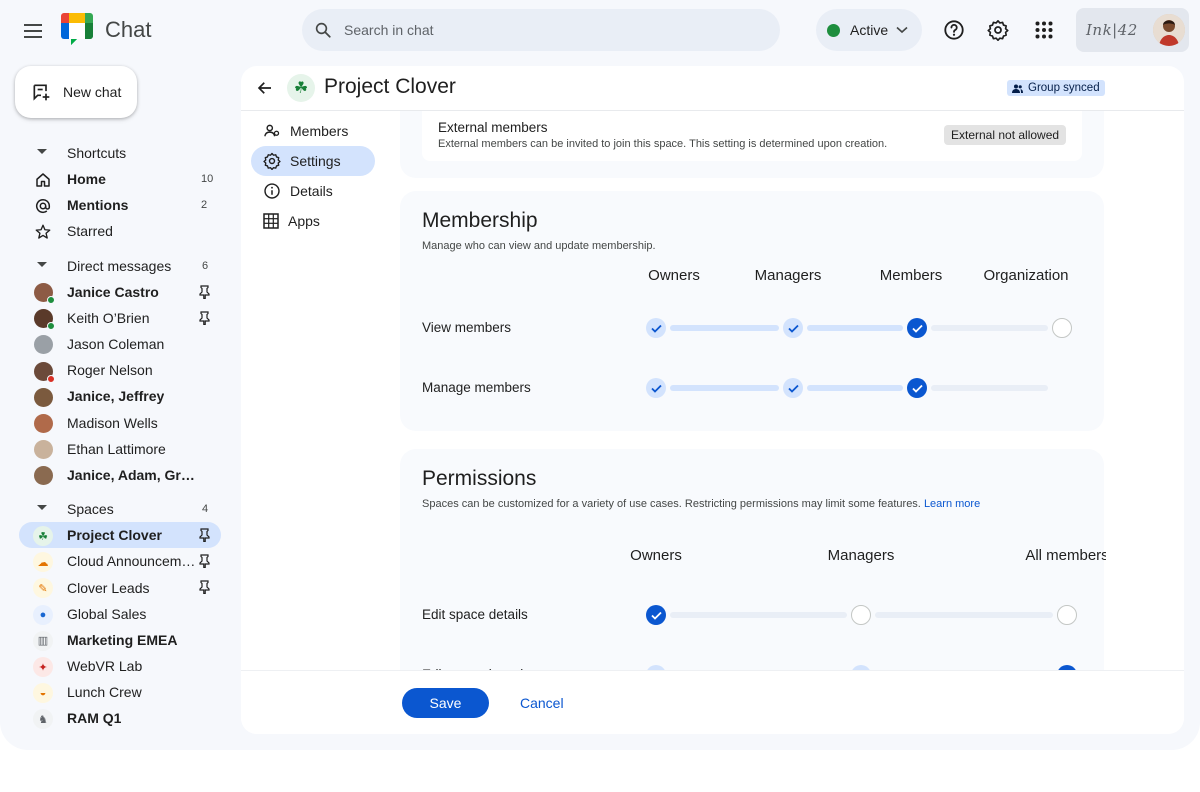 This screenshot has height=792, width=1200. What do you see at coordinates (43, 640) in the screenshot?
I see `space-icon-wrapper: ▥` at bounding box center [43, 640].